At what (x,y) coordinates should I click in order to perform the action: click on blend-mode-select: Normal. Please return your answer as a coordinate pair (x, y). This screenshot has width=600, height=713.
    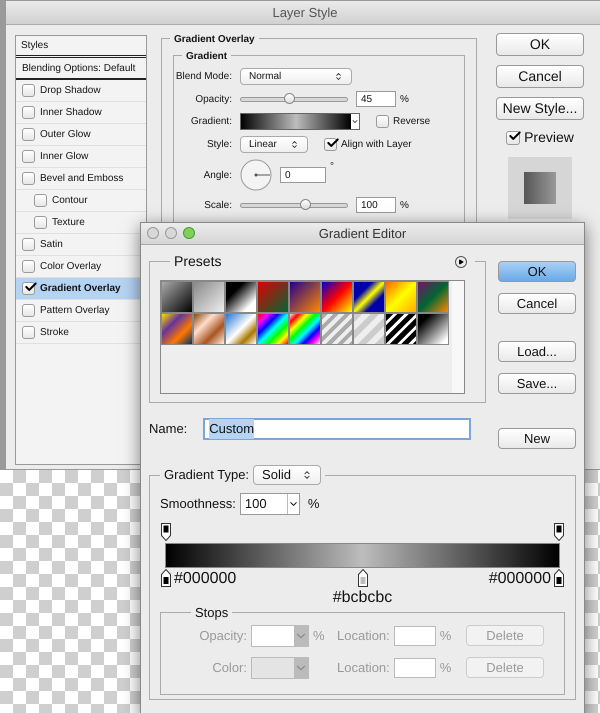
    Looking at the image, I should click on (296, 76).